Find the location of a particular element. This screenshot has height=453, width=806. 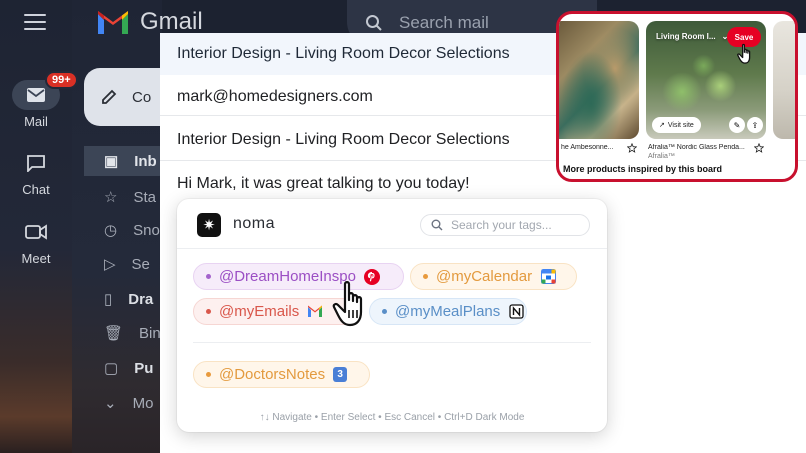

menu-icon is located at coordinates (35, 24).